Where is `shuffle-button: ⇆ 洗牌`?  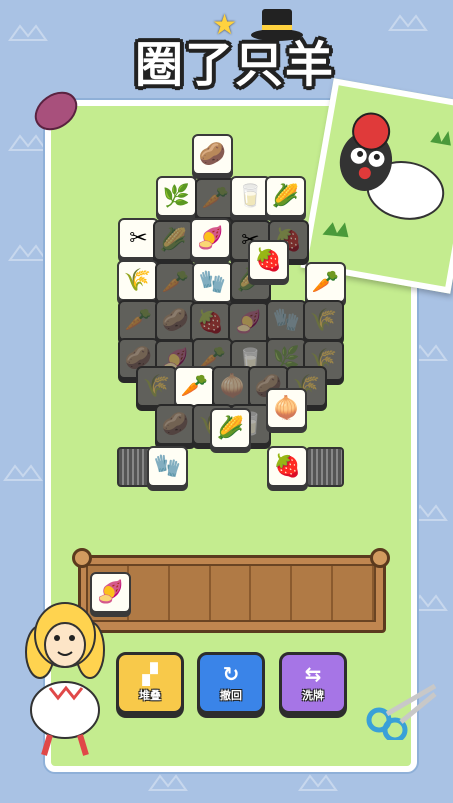
shuffle-button: ⇆ 洗牌 is located at coordinates (313, 683).